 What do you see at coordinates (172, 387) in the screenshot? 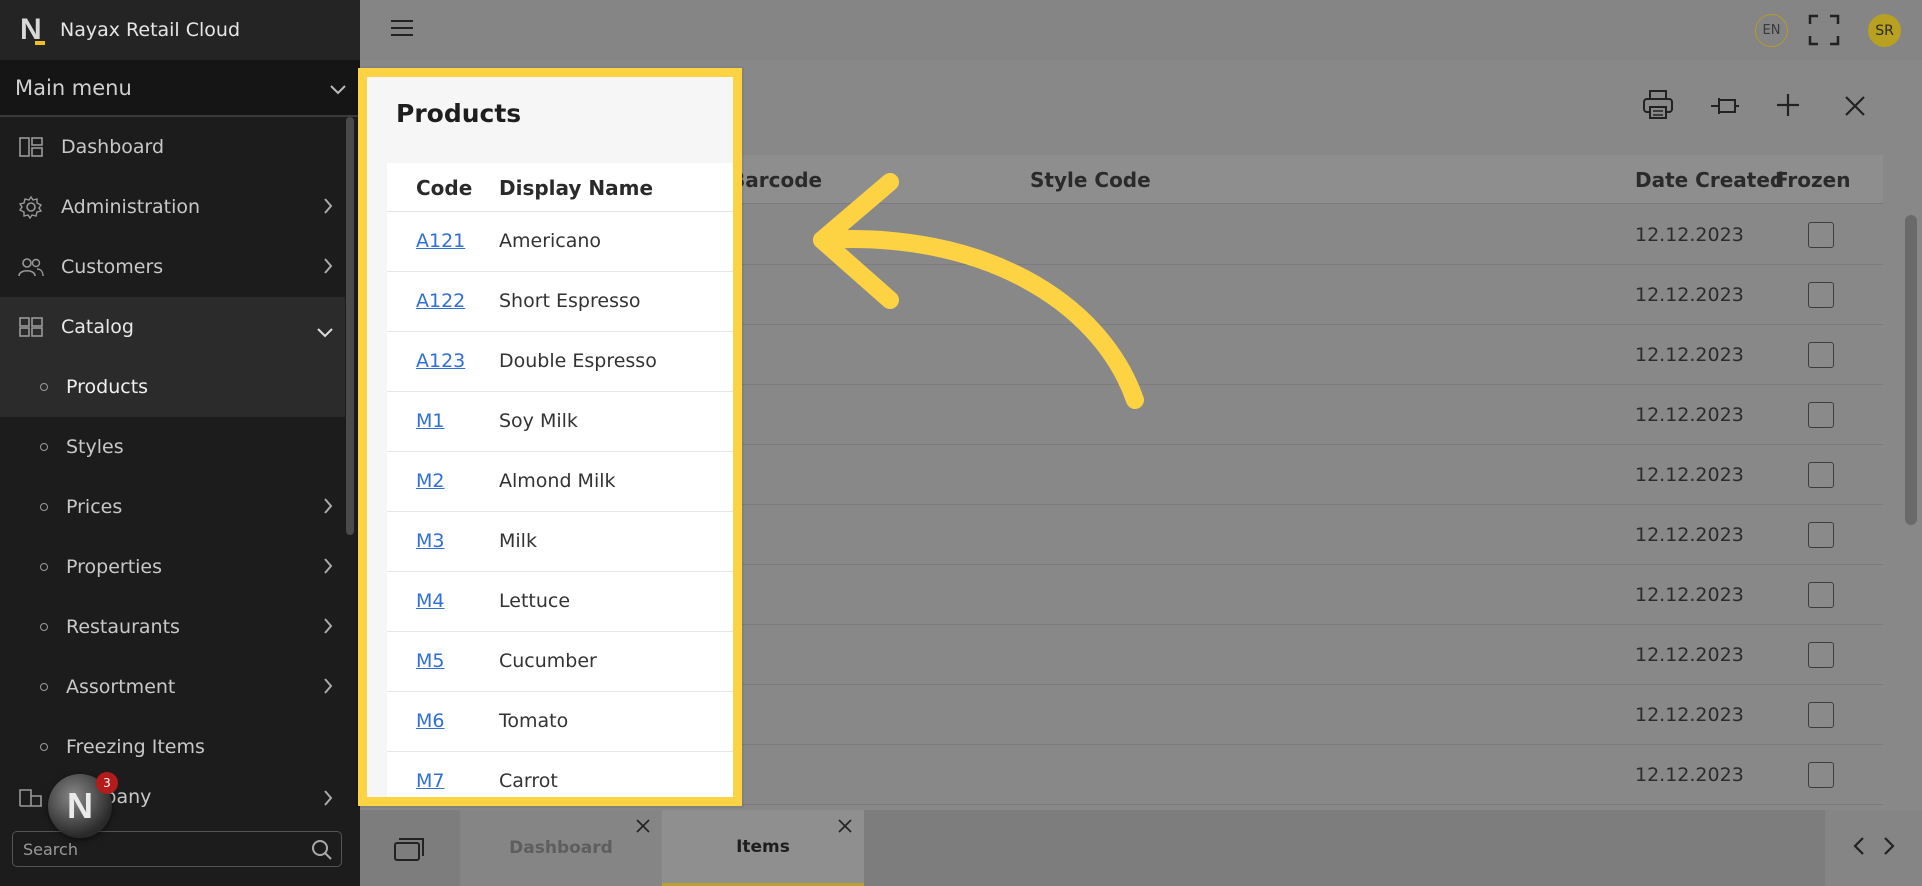
I see `sidebar-item-products: Products` at bounding box center [172, 387].